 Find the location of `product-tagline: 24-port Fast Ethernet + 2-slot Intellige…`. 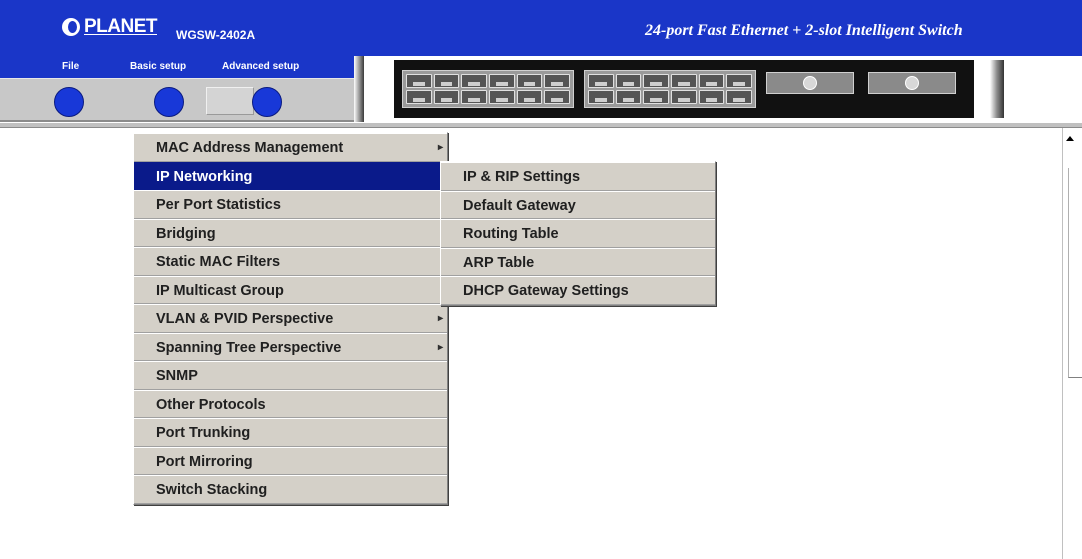

product-tagline: 24-port Fast Ethernet + 2-slot Intellige… is located at coordinates (804, 30).